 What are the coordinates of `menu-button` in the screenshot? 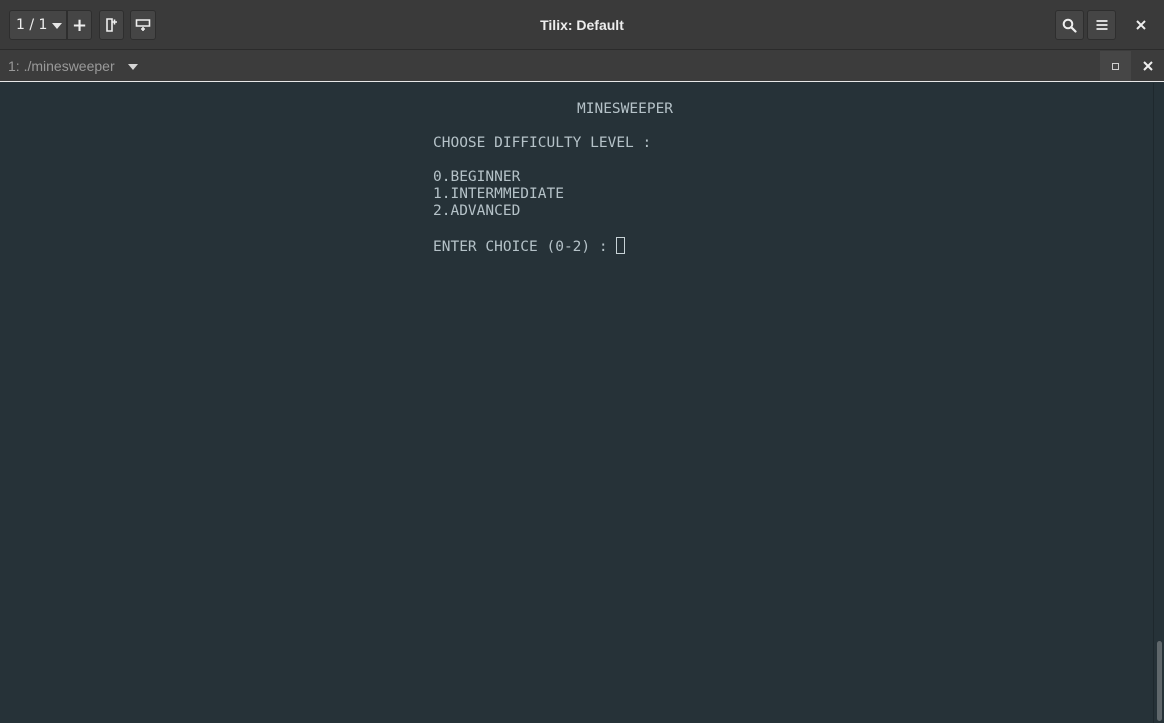 It's located at (1101, 25).